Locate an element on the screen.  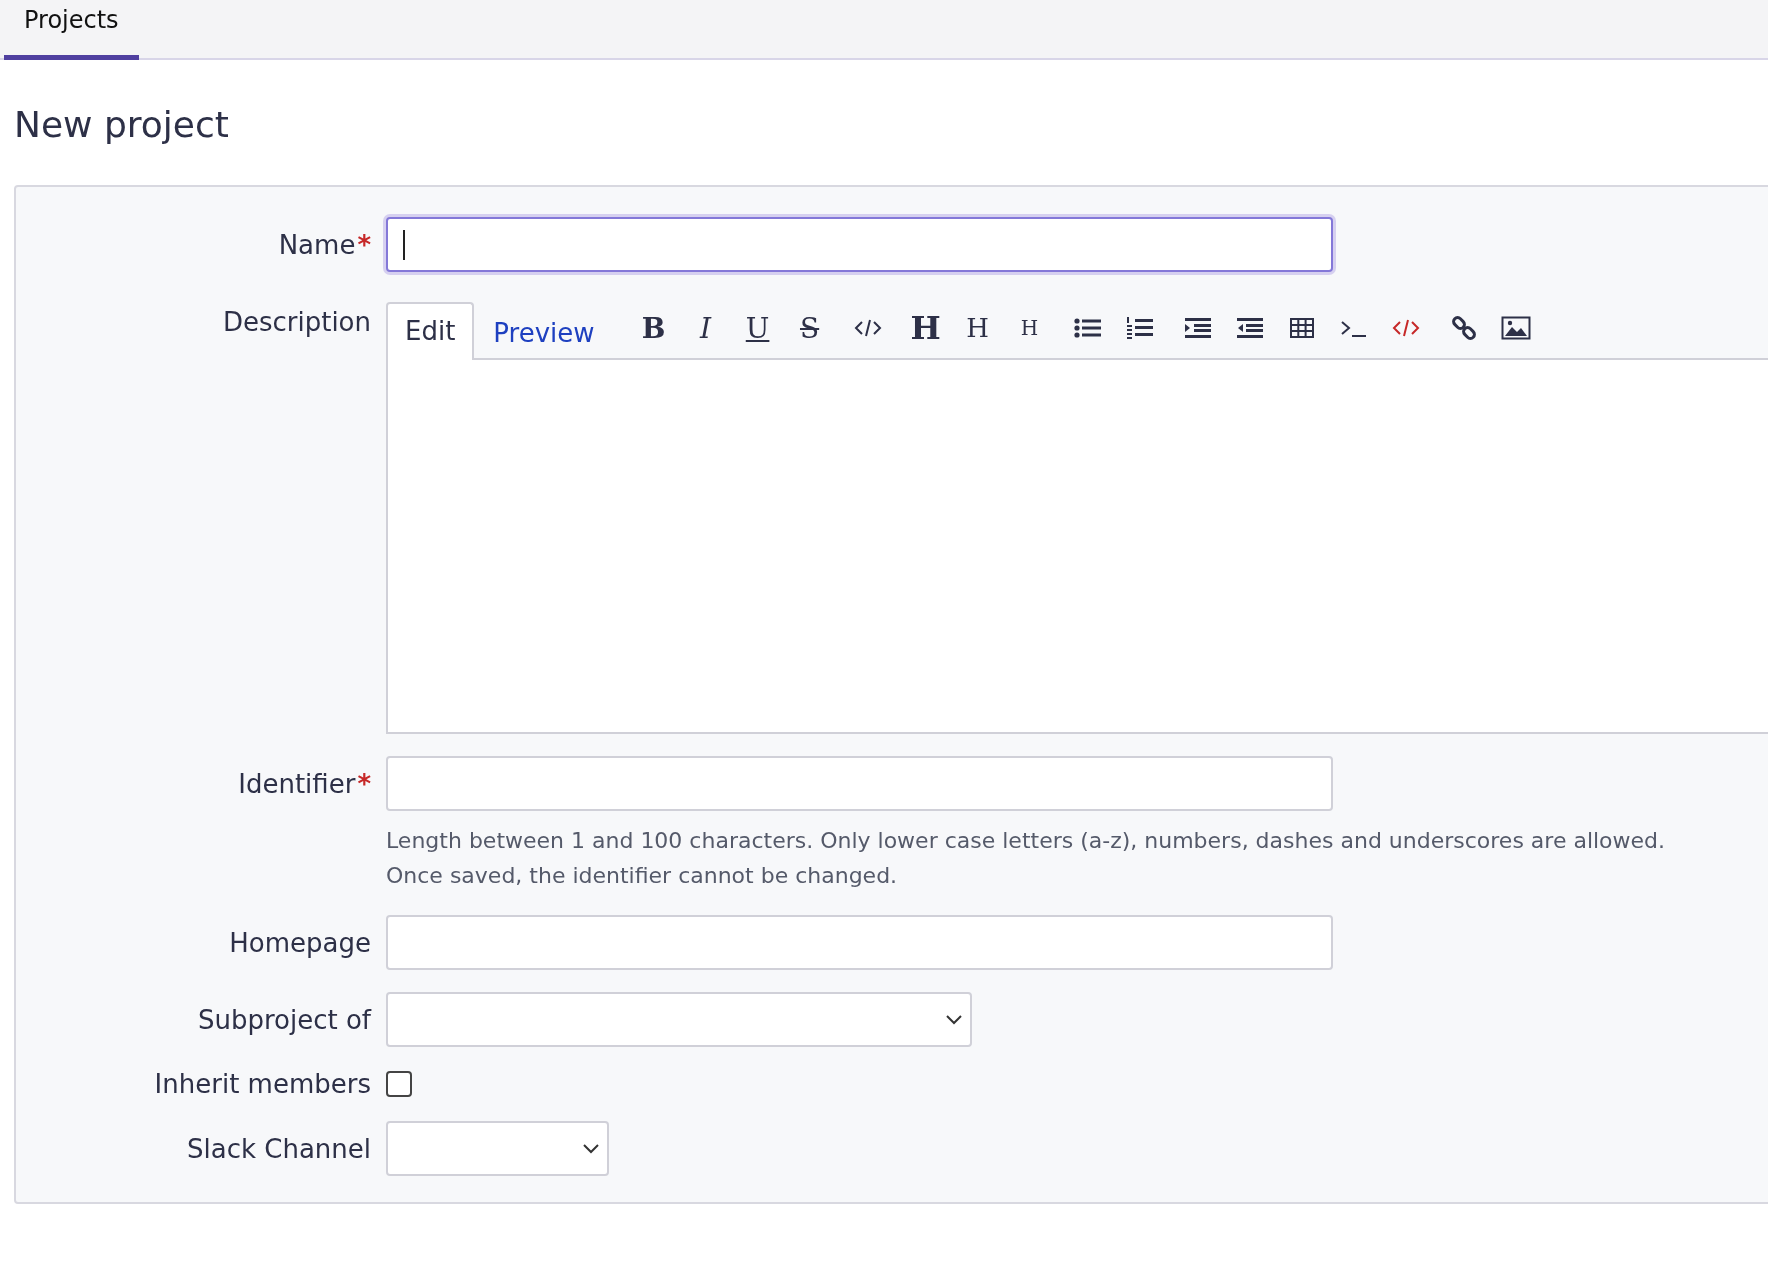
h1-button: H is located at coordinates (925, 328).